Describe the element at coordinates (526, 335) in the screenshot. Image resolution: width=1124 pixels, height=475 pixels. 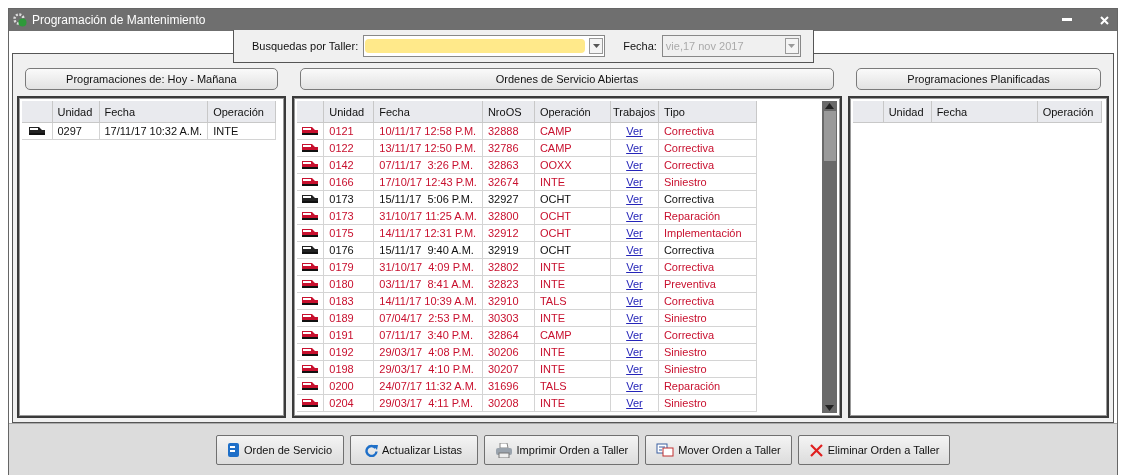
I see `table-row: 0191 07/11/17 3:40 P.M. 32864 CAMP Ver Correctiva` at that location.